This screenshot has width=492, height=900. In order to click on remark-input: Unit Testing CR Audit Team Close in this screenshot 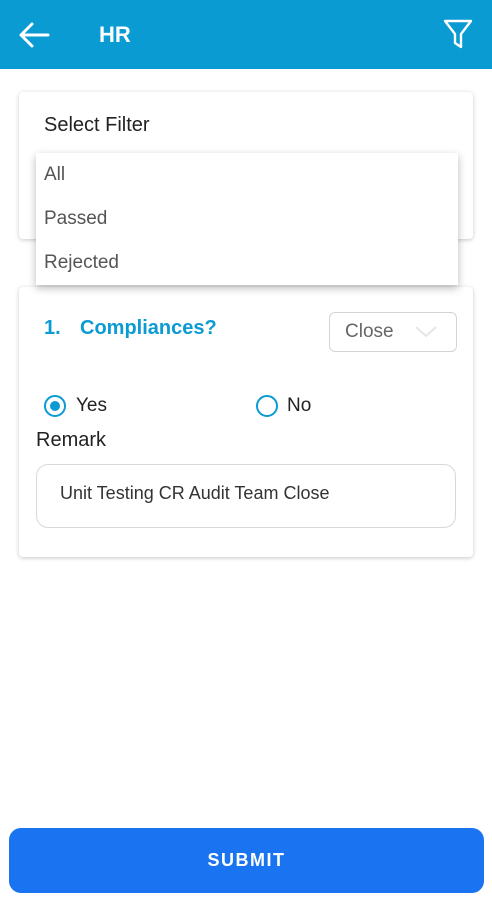, I will do `click(246, 496)`.